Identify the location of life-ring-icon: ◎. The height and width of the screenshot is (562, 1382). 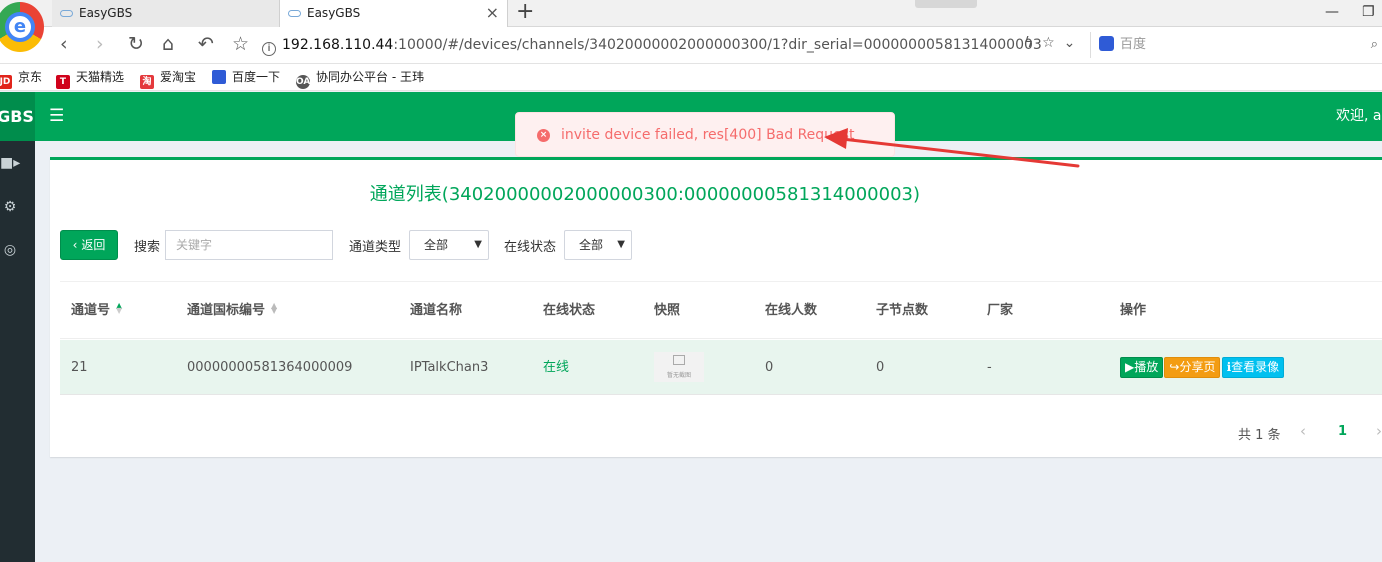
(10, 250).